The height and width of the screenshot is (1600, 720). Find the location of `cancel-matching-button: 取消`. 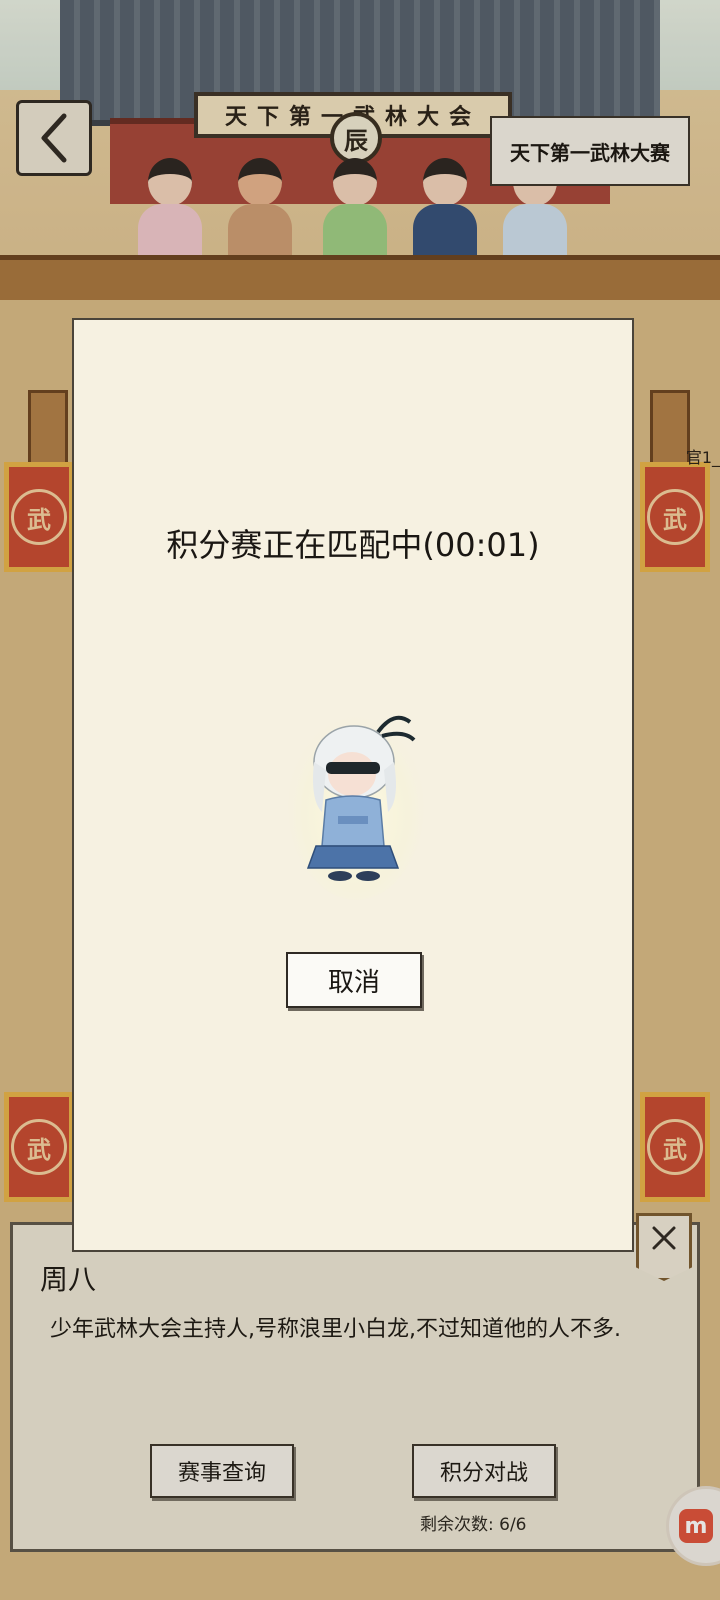

cancel-matching-button: 取消 is located at coordinates (354, 980).